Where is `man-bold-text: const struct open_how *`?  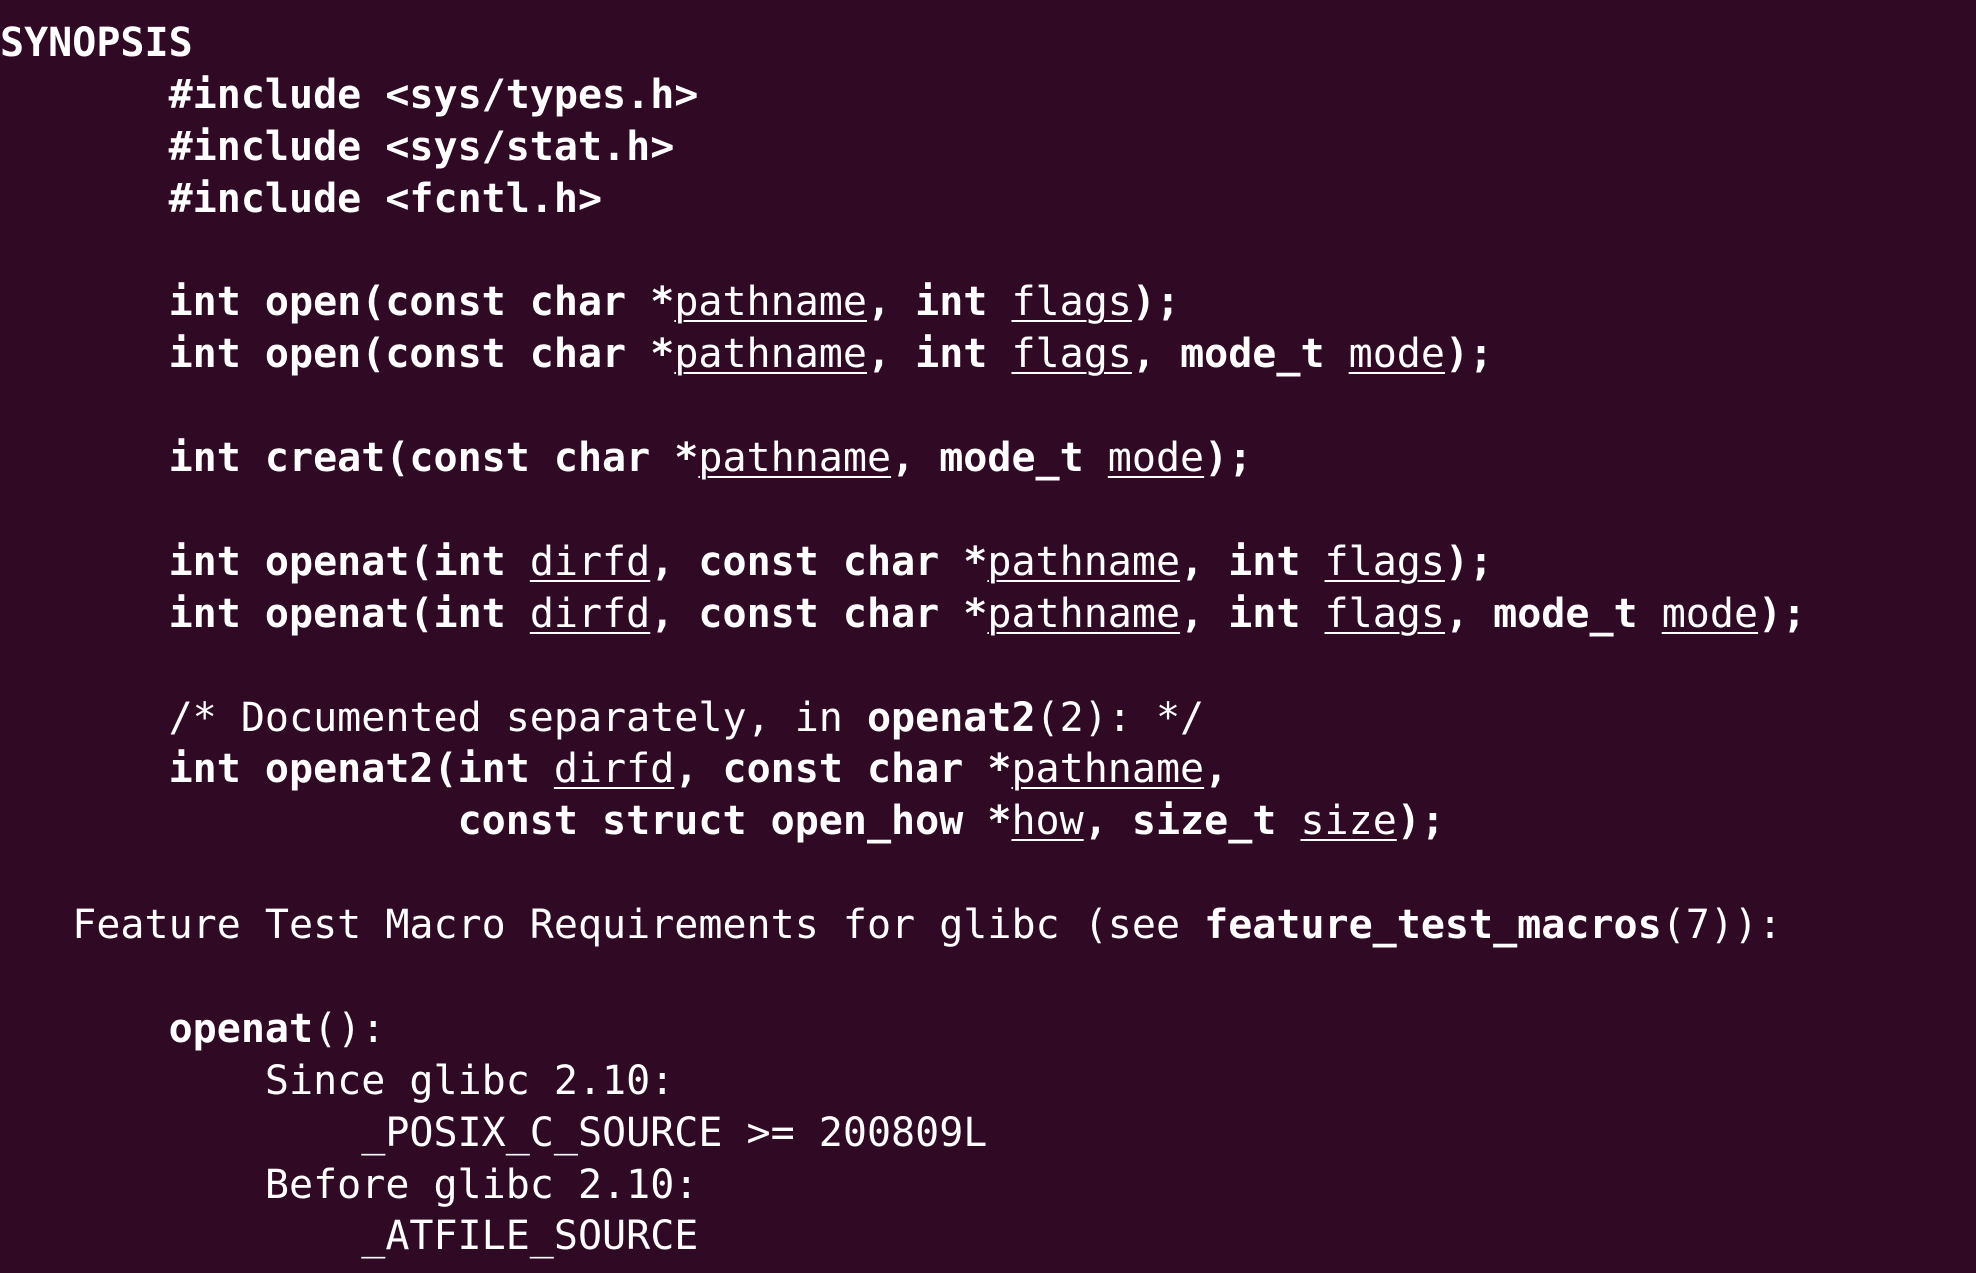
man-bold-text: const struct open_how * is located at coordinates (734, 821).